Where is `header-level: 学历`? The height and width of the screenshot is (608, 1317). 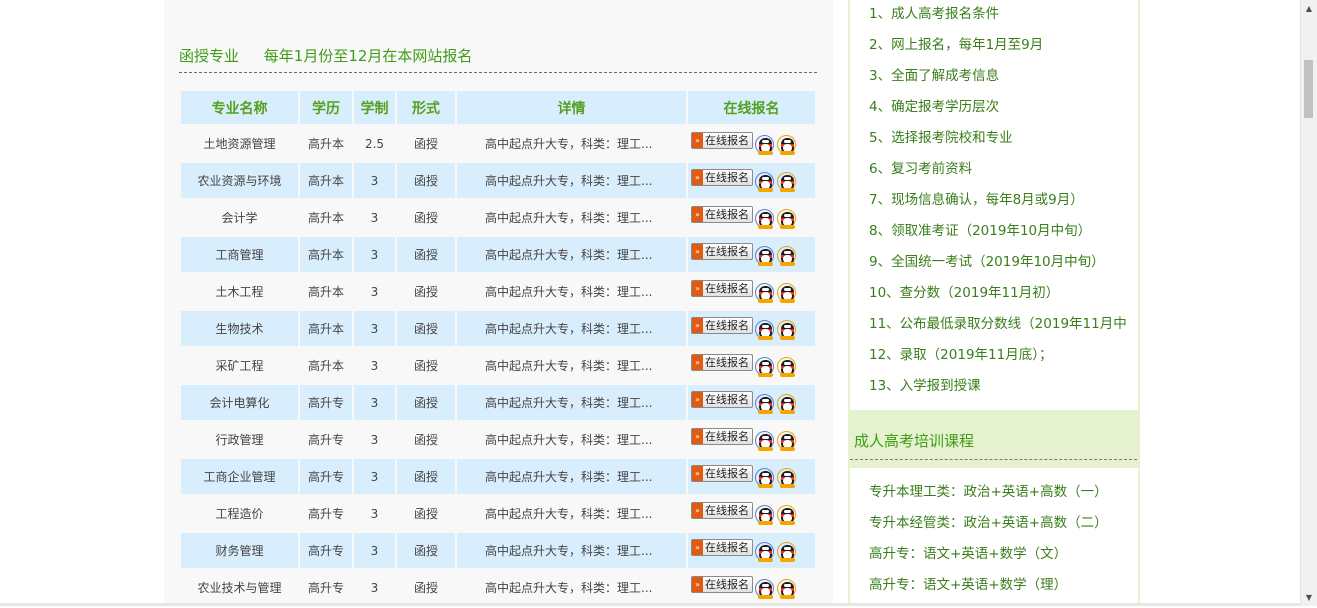 header-level: 学历 is located at coordinates (326, 107).